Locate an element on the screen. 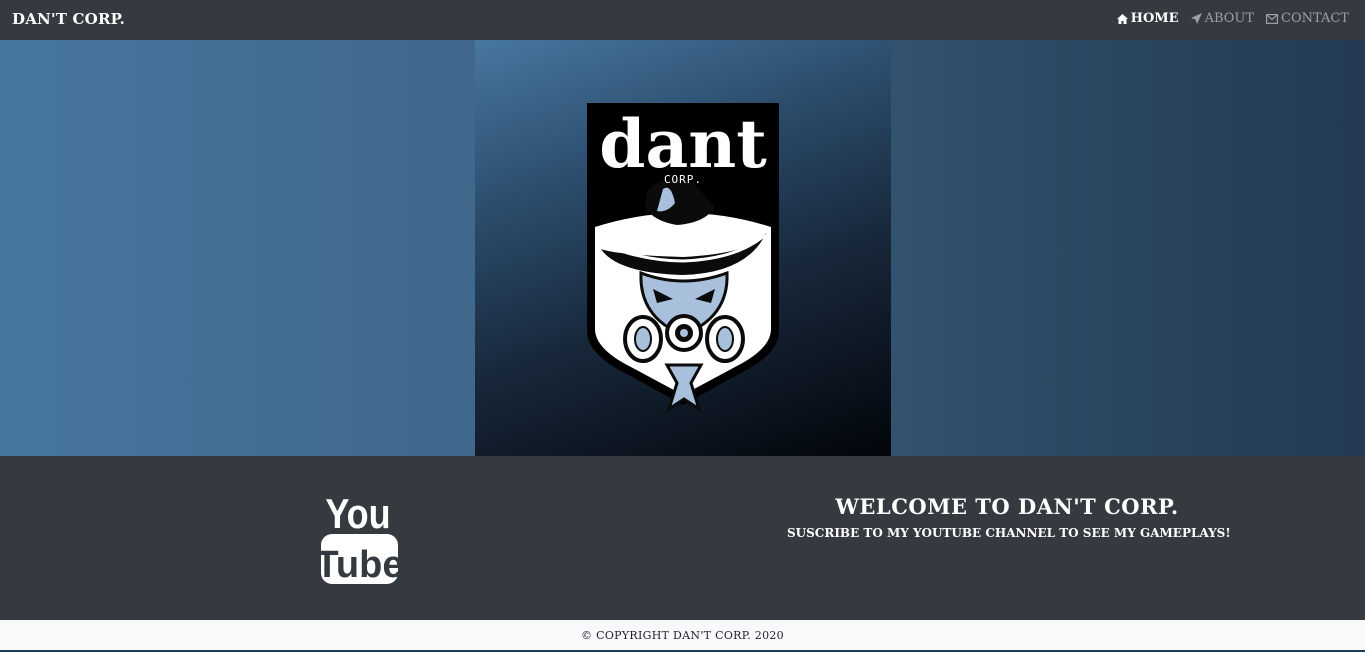 This screenshot has height=652, width=1365. copyright-text: © COPYRIGHT DAN'T CORP. 2020 is located at coordinates (682, 635).